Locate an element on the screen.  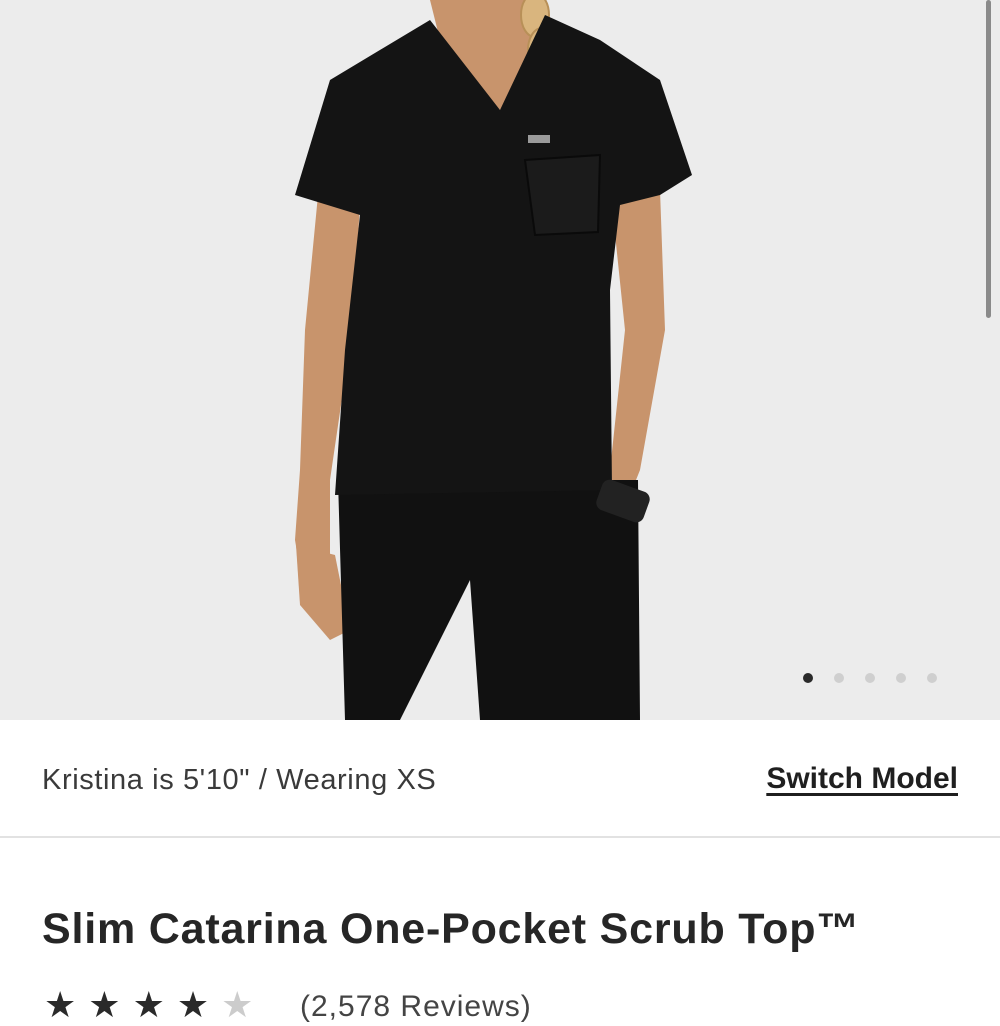
switch-model-link: Switch Model is located at coordinates (862, 779).